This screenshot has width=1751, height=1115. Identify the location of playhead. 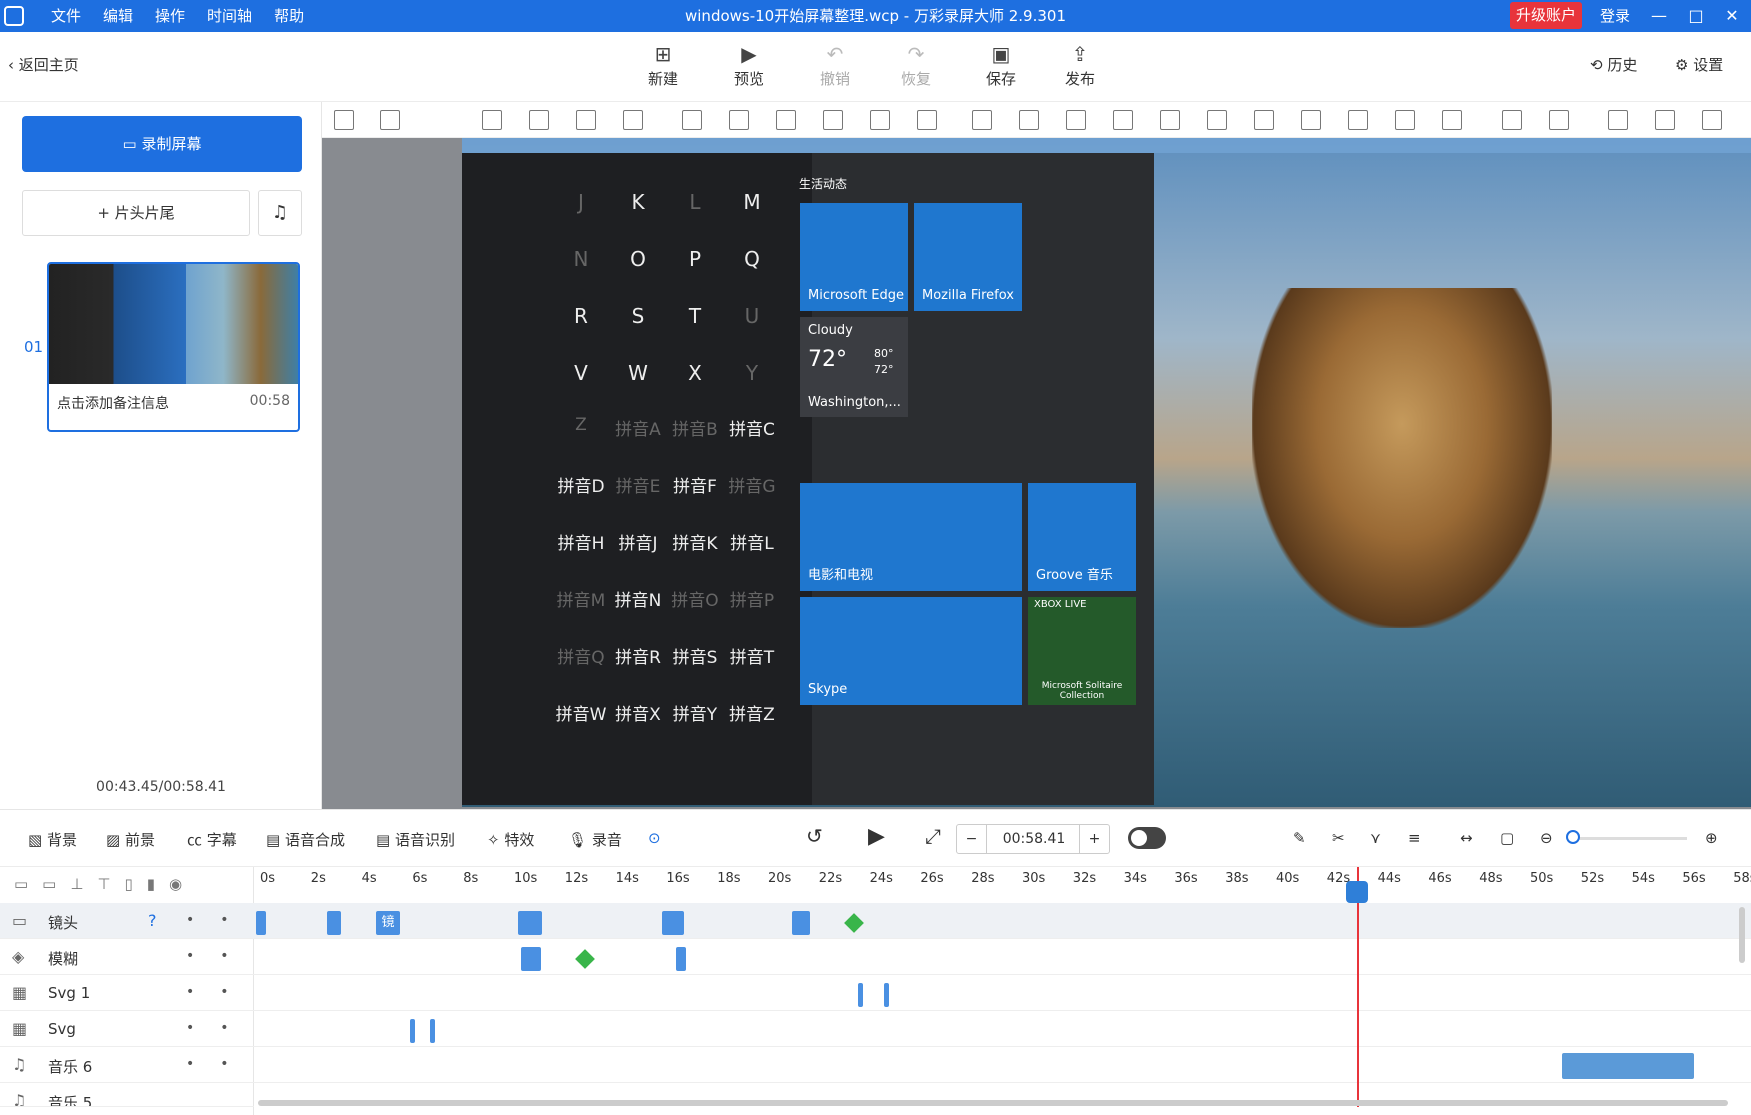
(1358, 987).